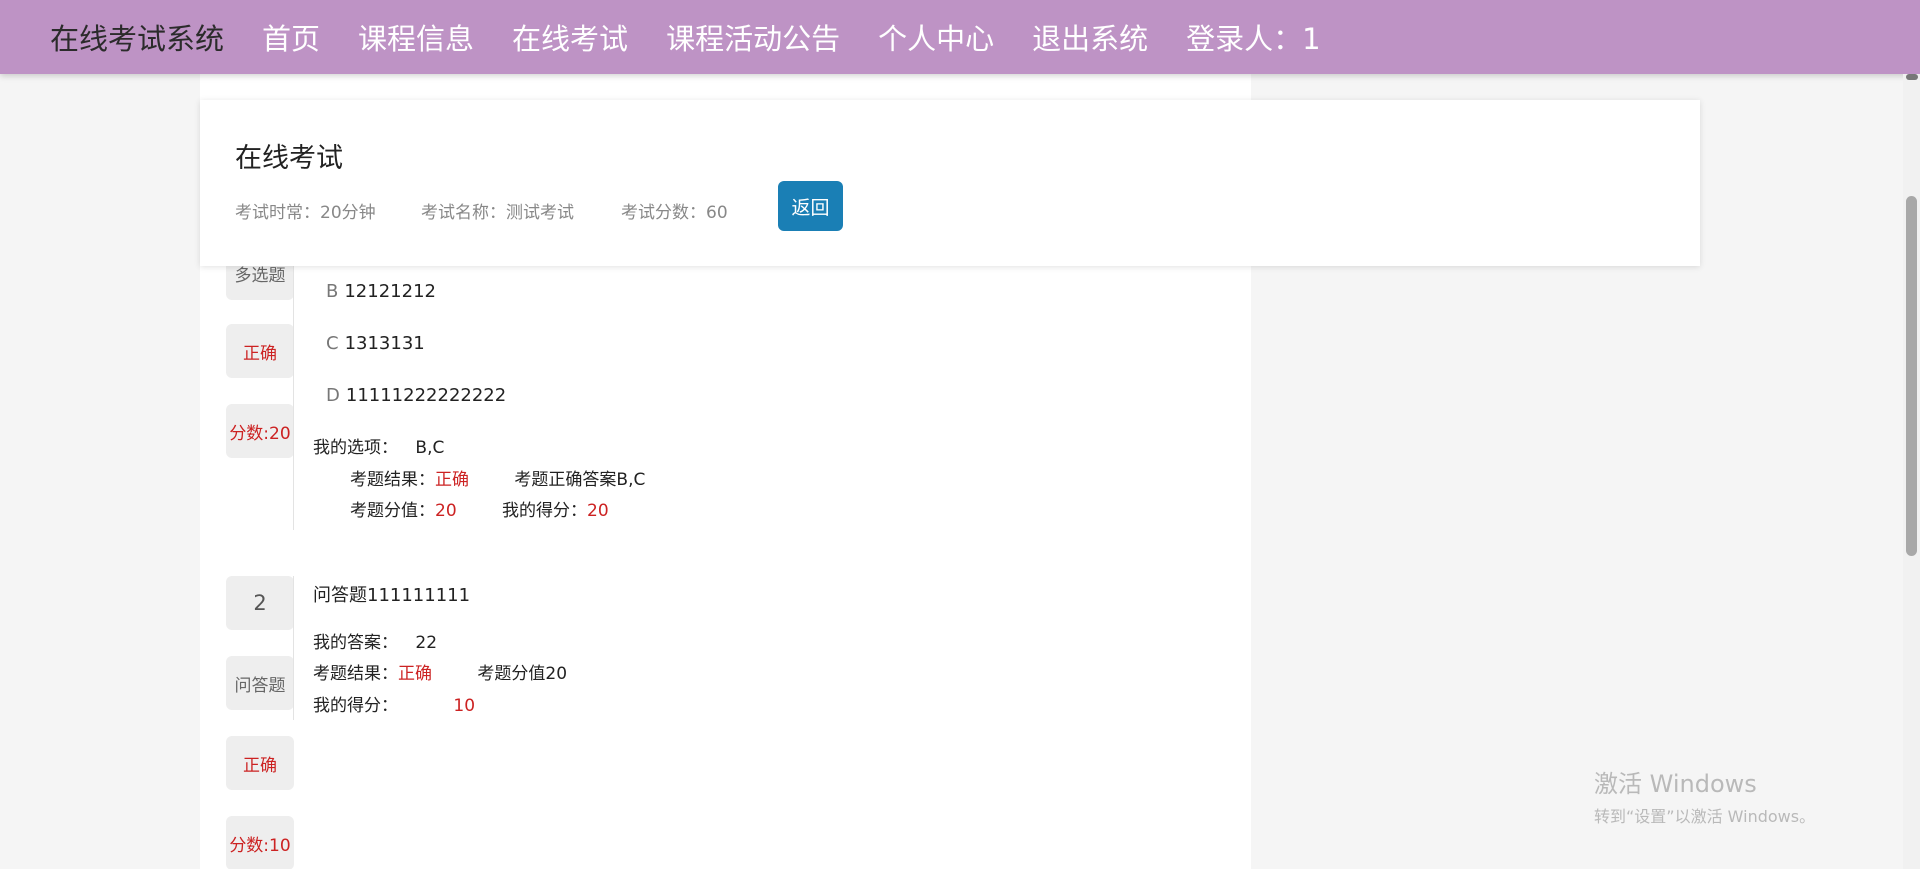 Image resolution: width=1920 pixels, height=869 pixels. What do you see at coordinates (674, 213) in the screenshot?
I see `exam-score: 考试分数：60` at bounding box center [674, 213].